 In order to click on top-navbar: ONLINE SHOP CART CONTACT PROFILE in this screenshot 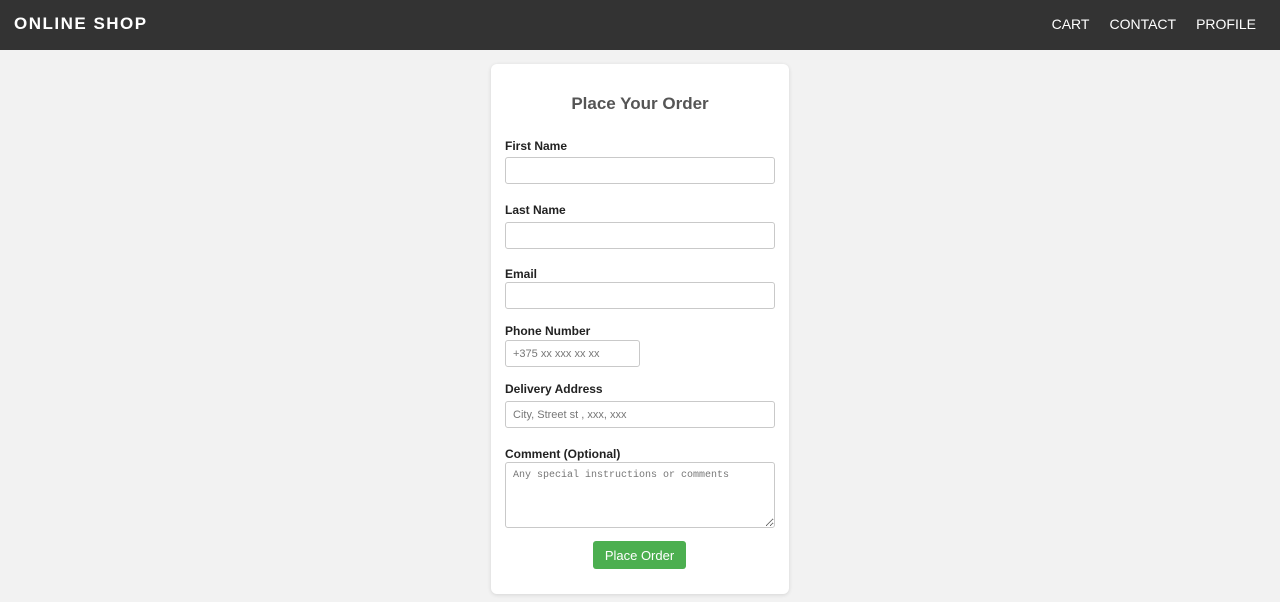, I will do `click(640, 25)`.